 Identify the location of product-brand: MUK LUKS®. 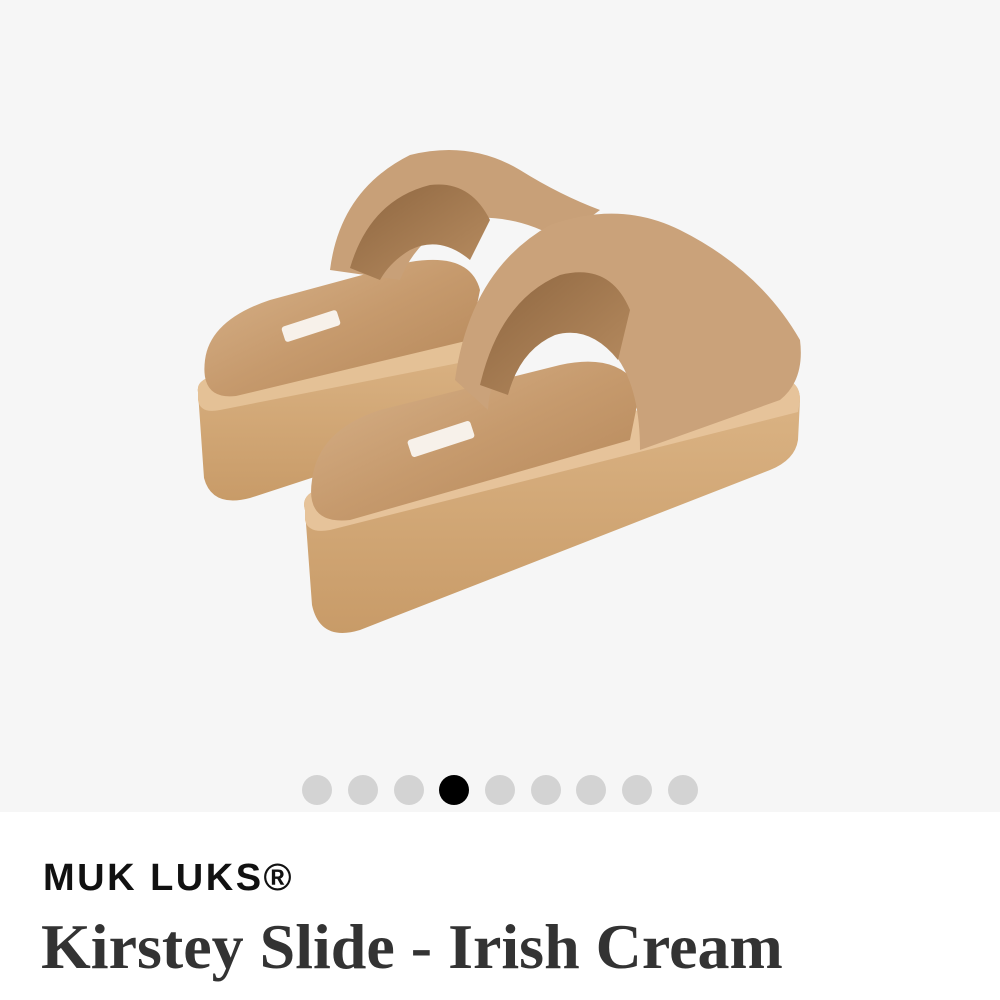
(169, 878).